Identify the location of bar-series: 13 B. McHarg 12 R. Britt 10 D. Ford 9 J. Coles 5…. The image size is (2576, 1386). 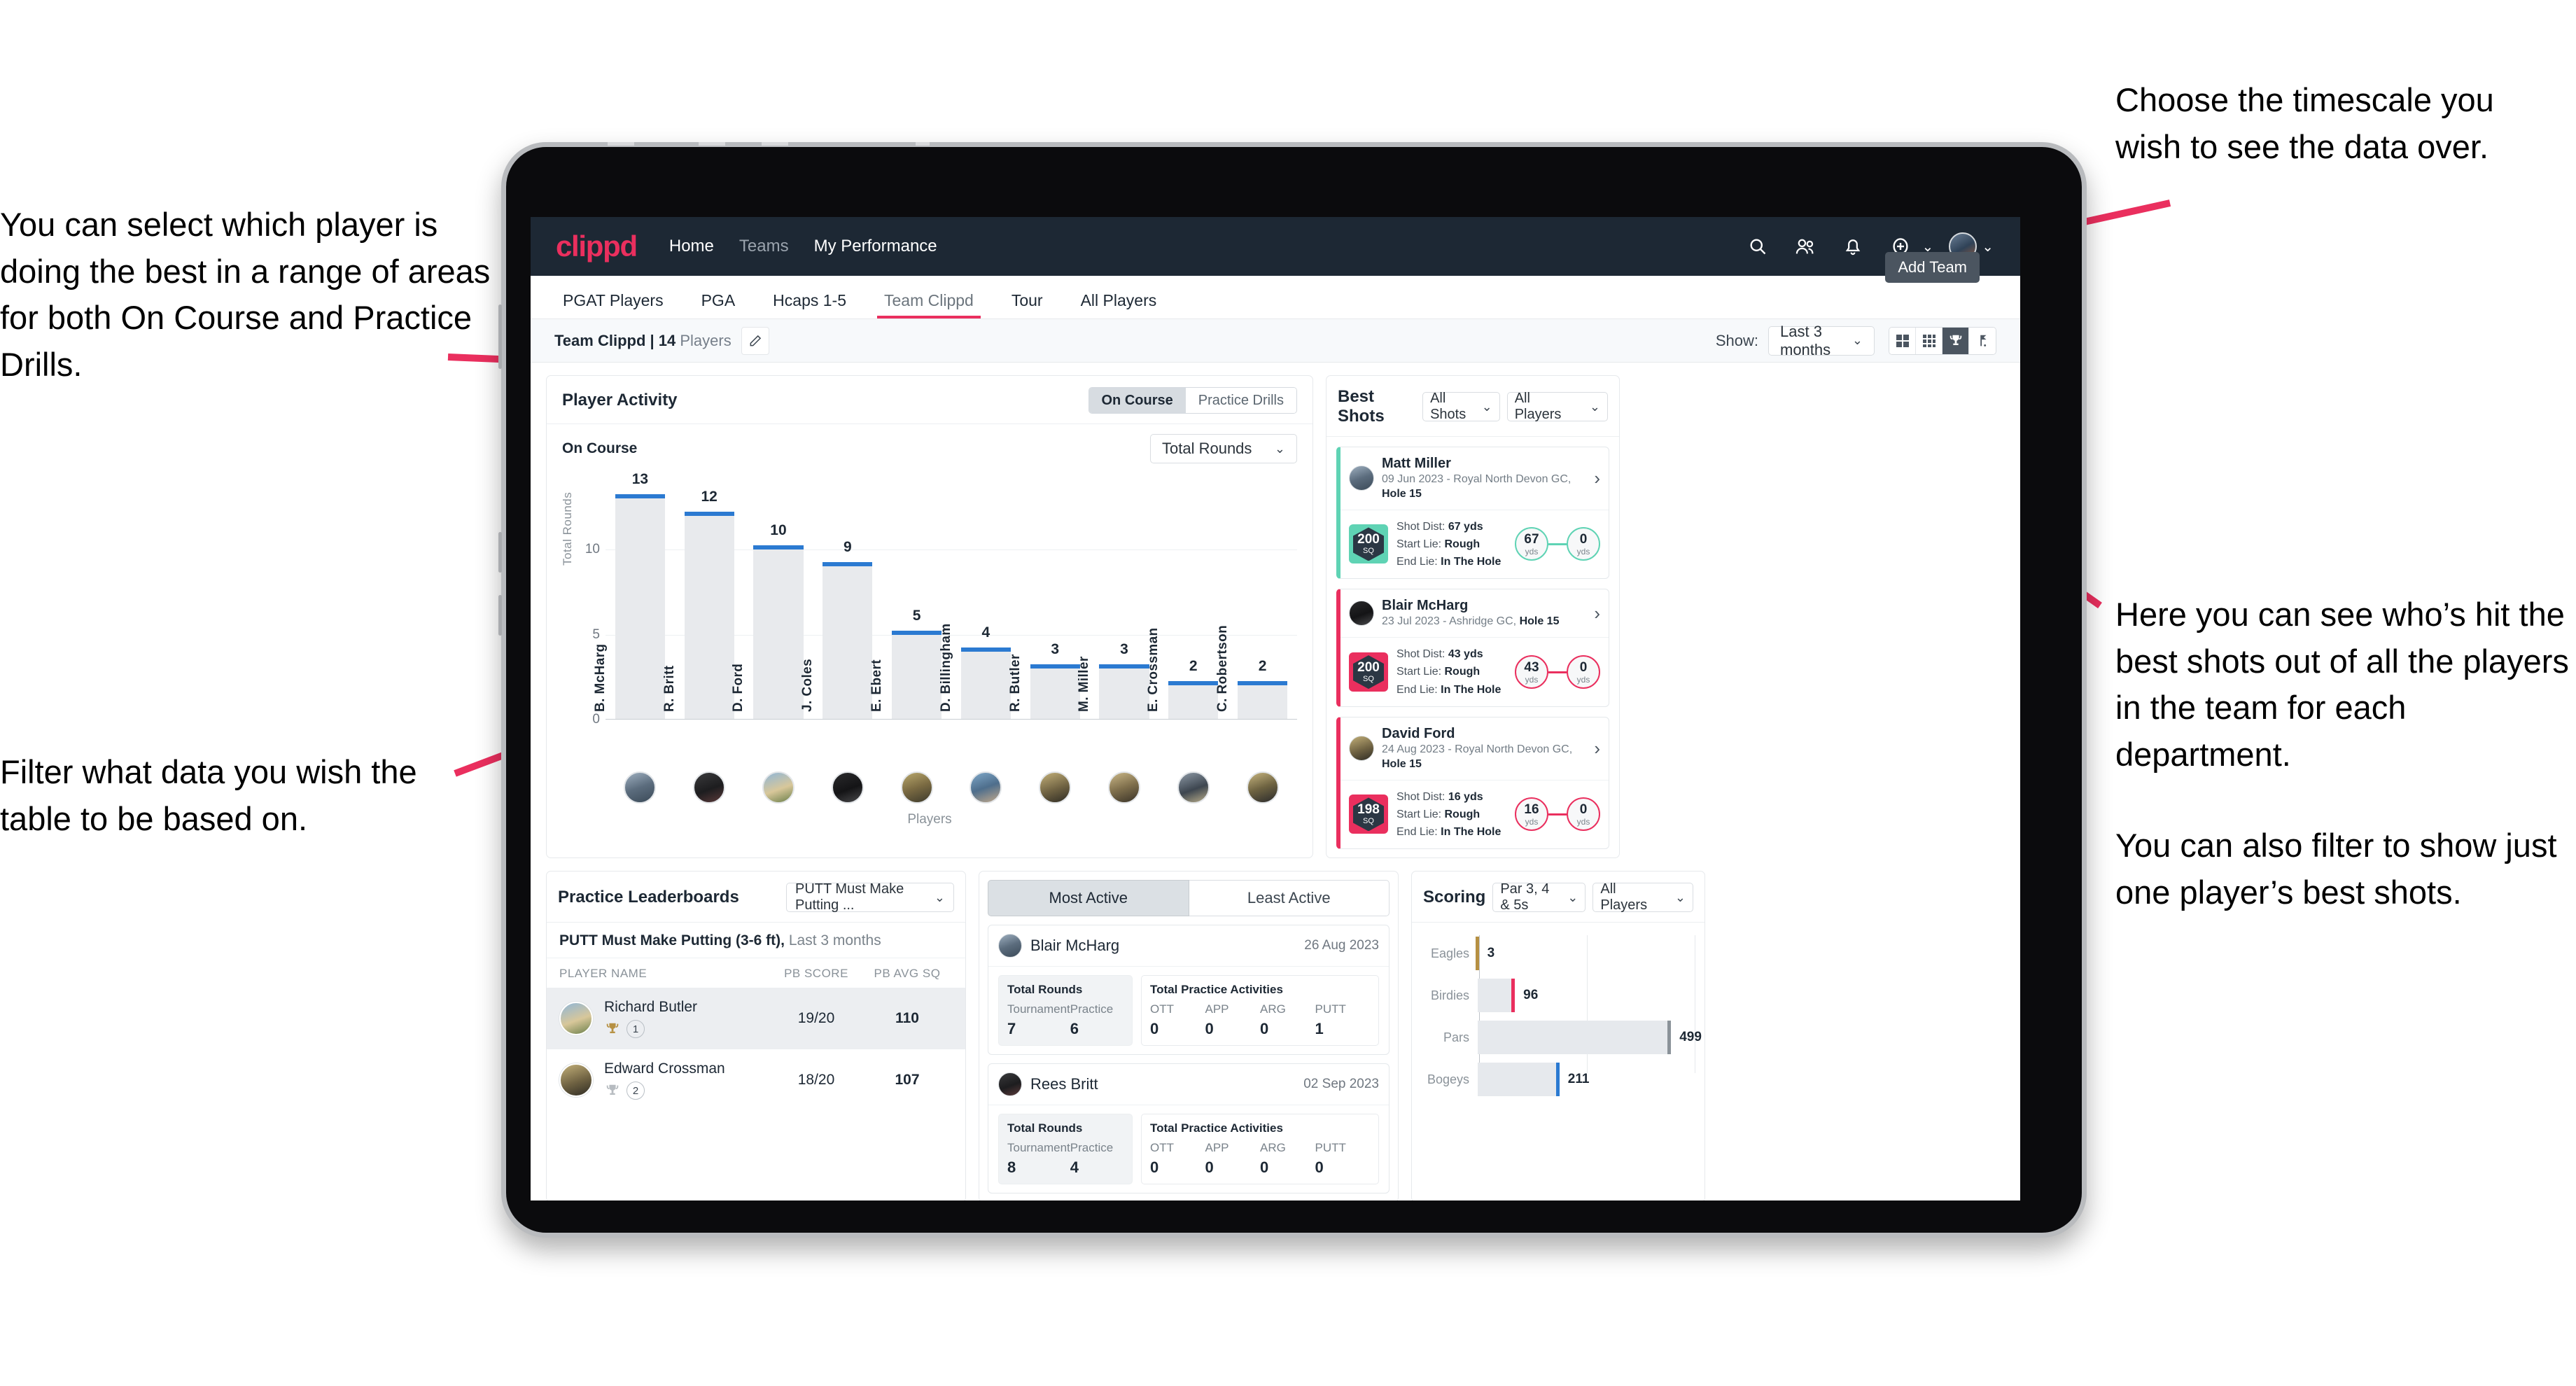
(945, 595).